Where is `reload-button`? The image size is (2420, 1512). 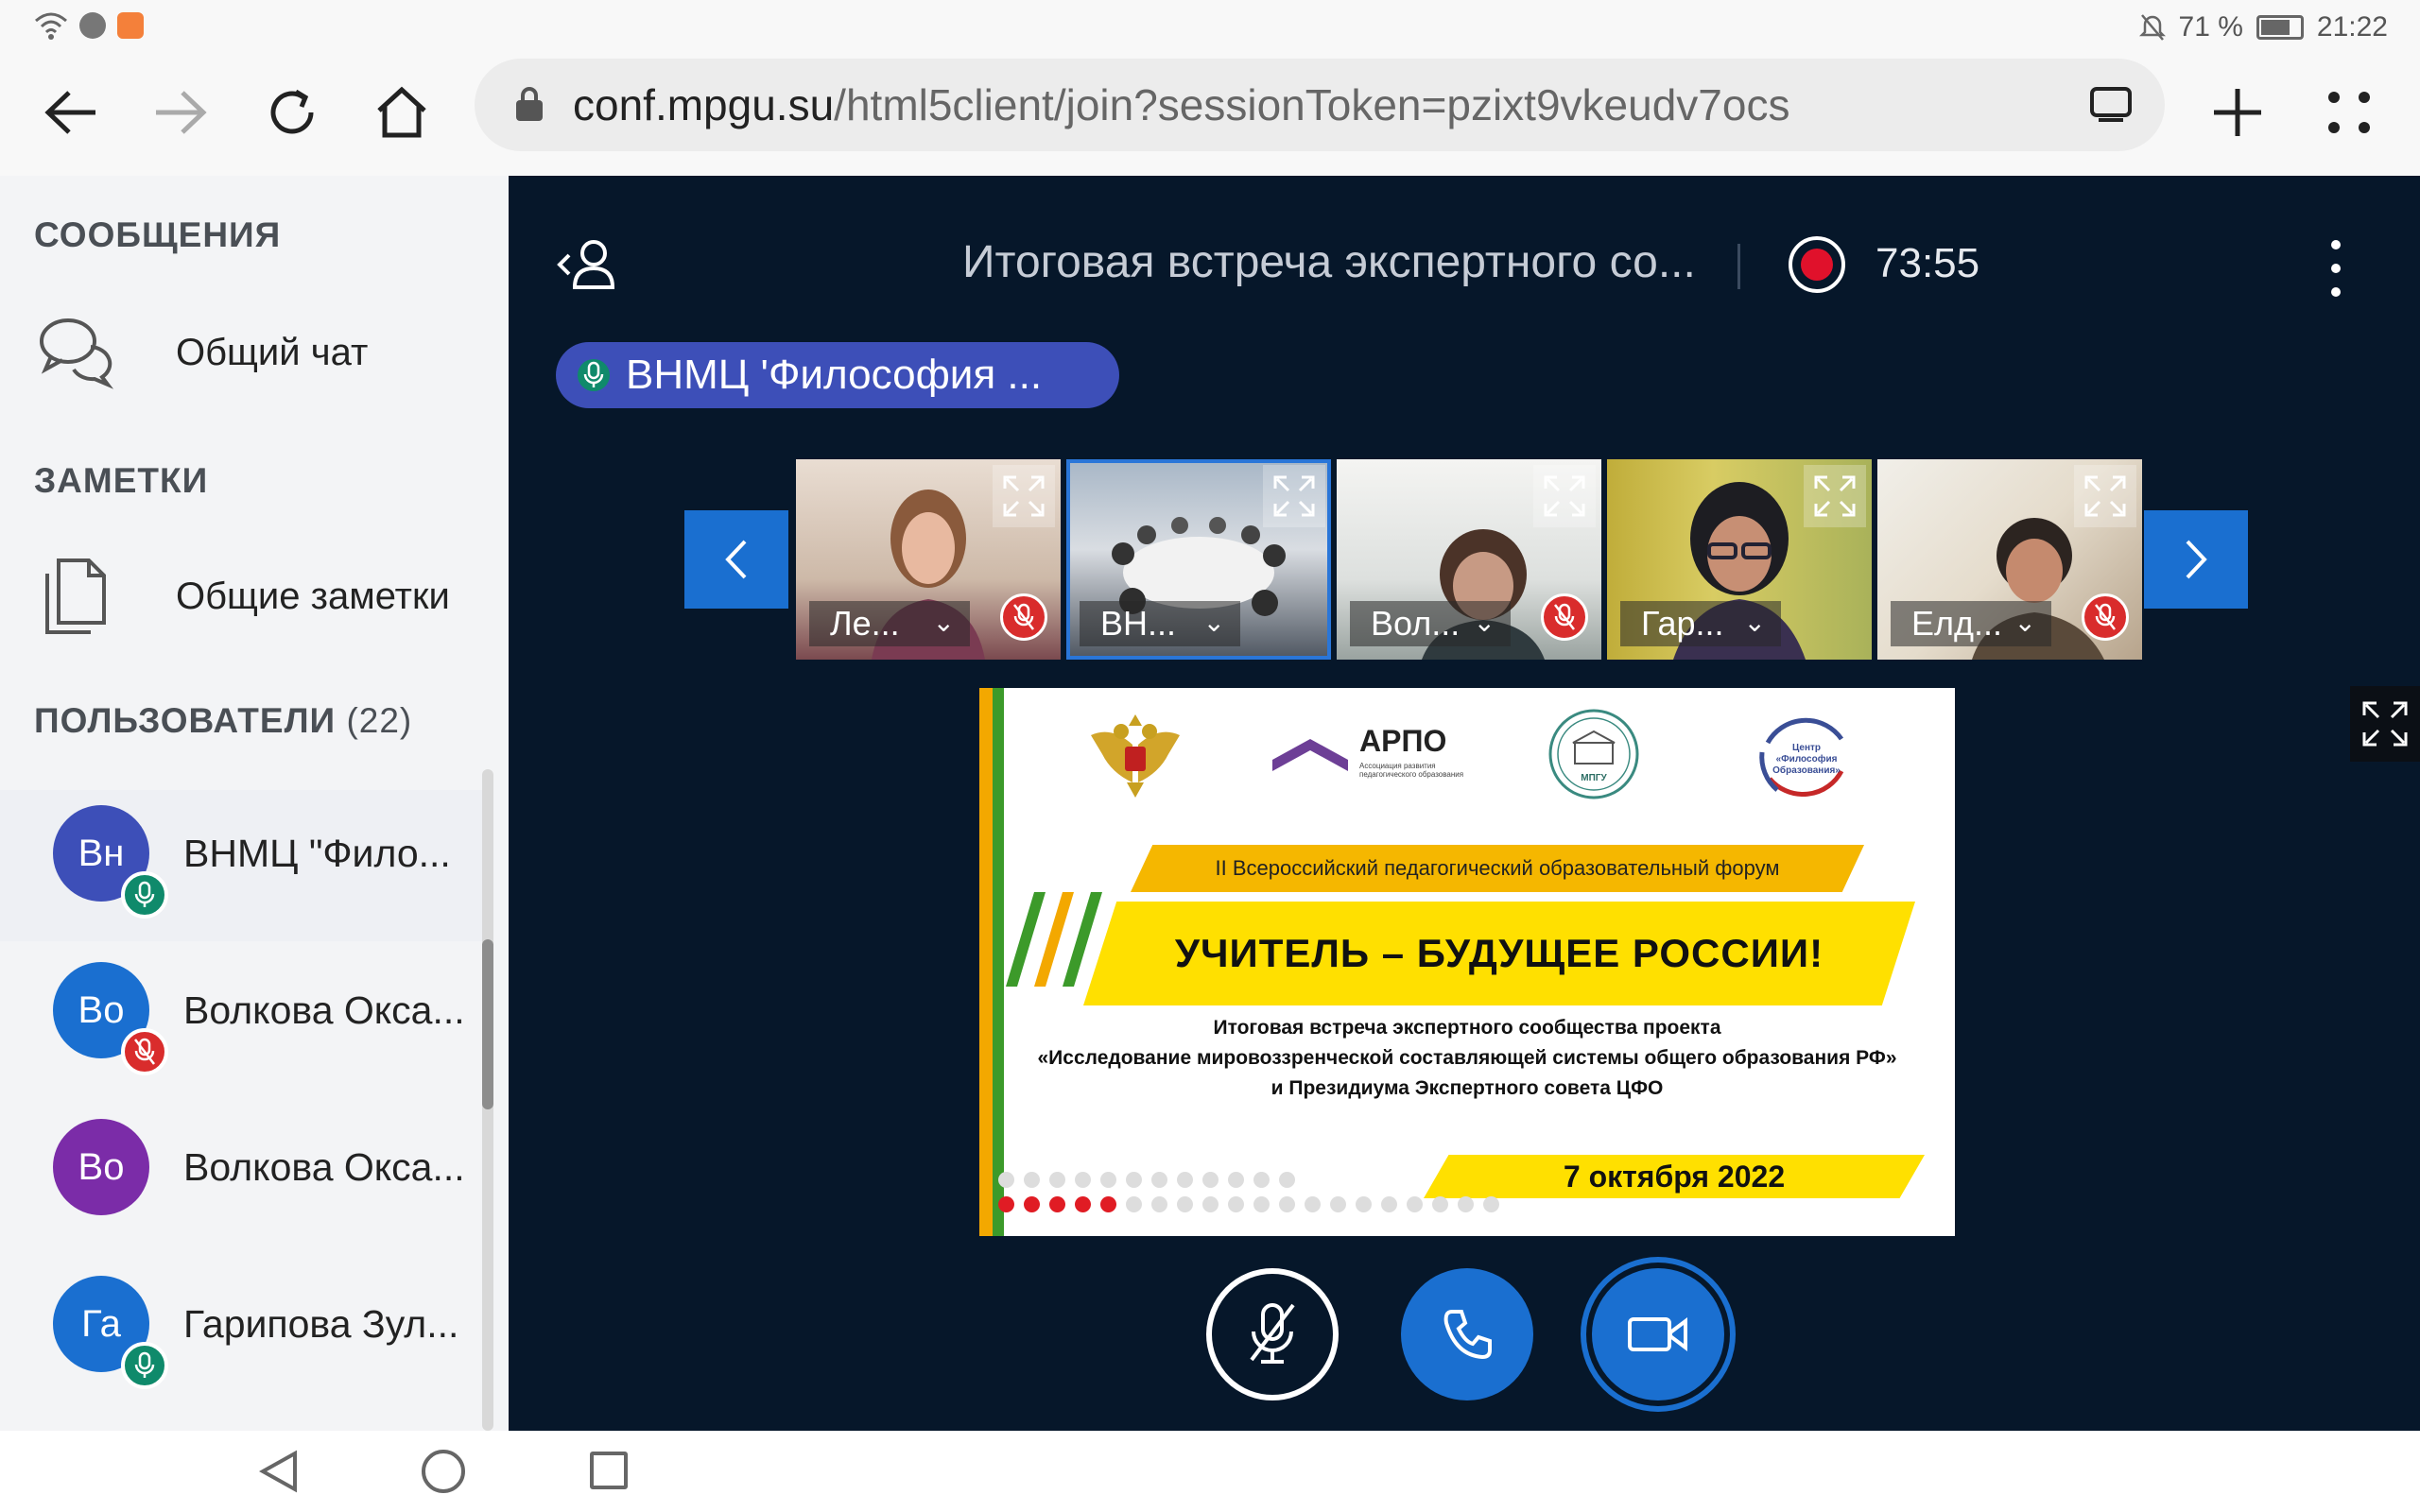
reload-button is located at coordinates (293, 112).